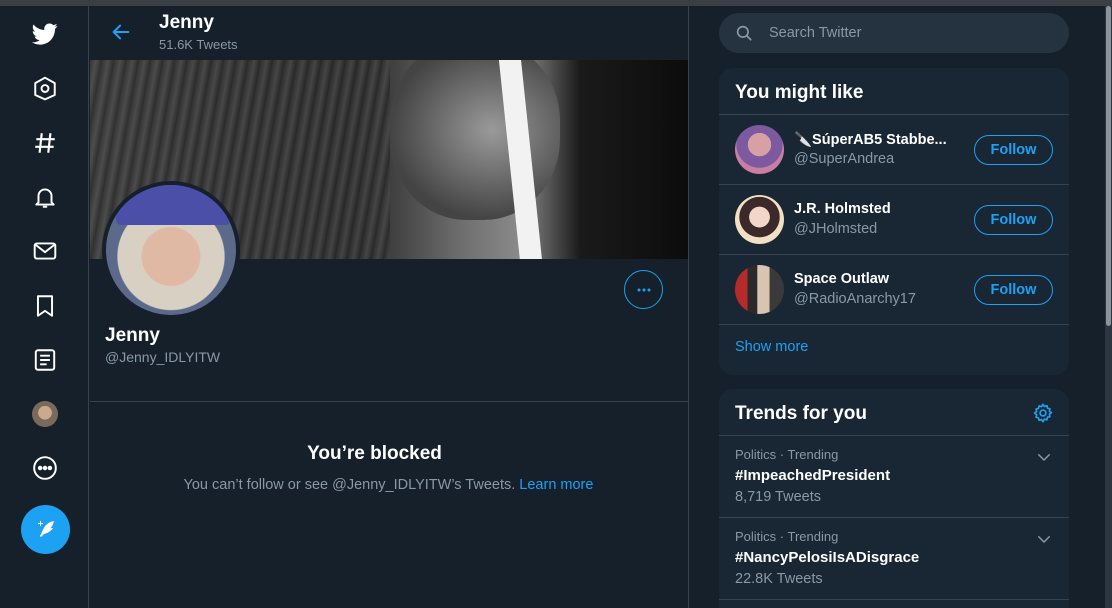 Image resolution: width=1112 pixels, height=608 pixels. What do you see at coordinates (894, 150) in the screenshot?
I see `suggested-user-row: 🔪SúperAB5 Stabbe... @SuperAndrea Follow` at bounding box center [894, 150].